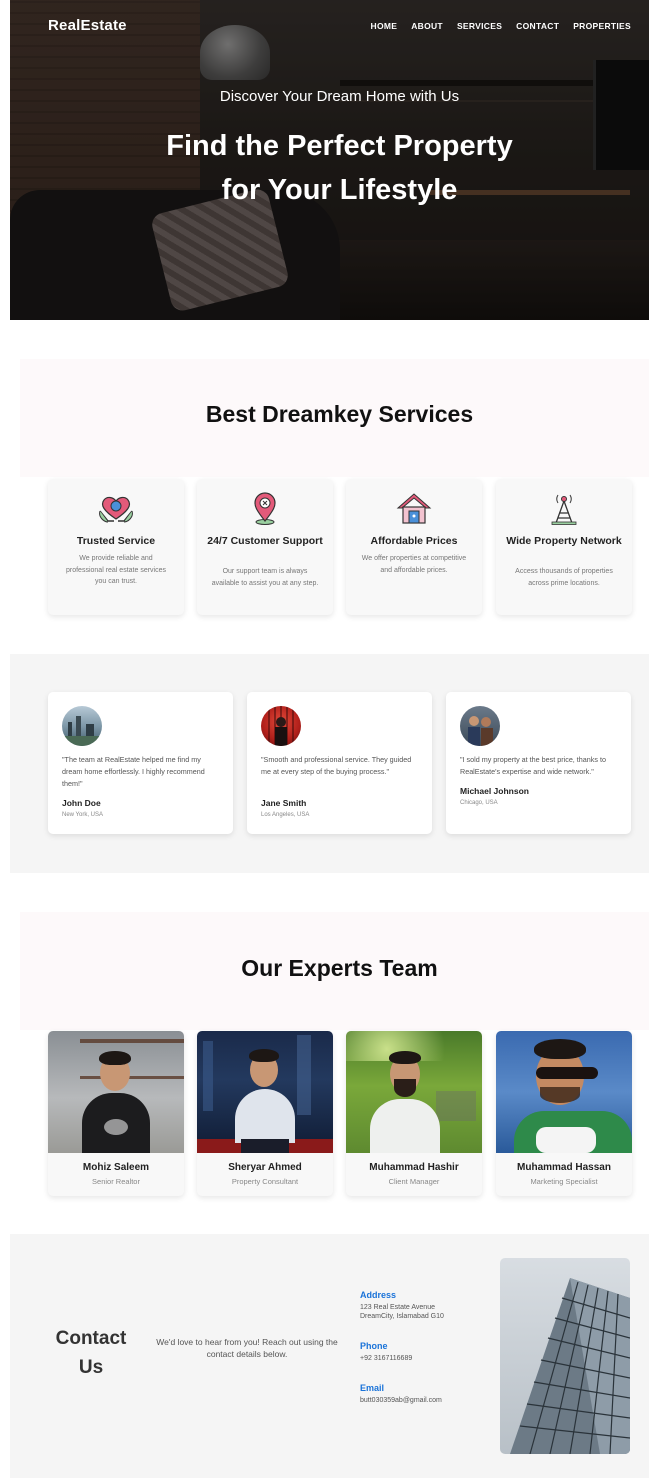 Image resolution: width=649 pixels, height=1478 pixels. I want to click on building-photo, so click(565, 1356).